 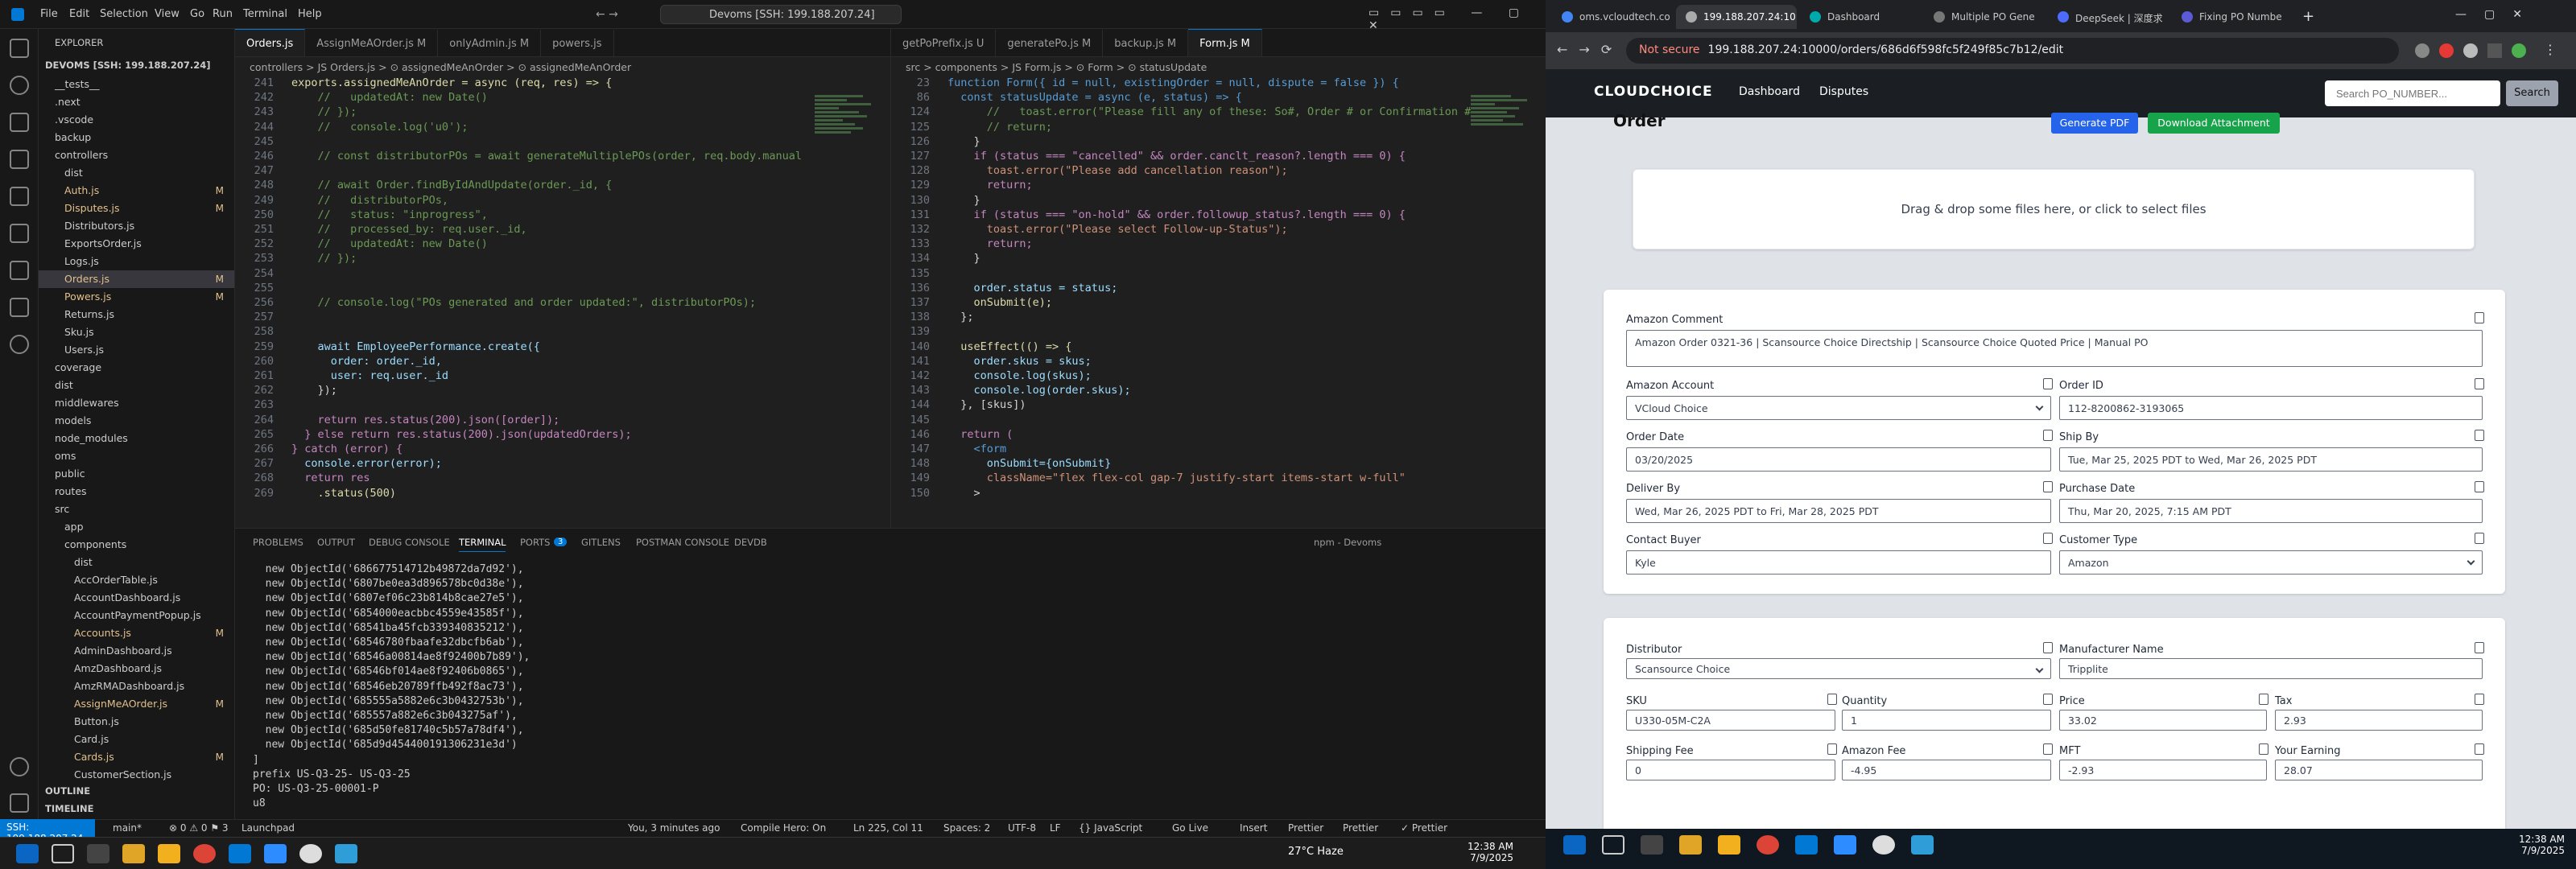 What do you see at coordinates (136, 261) in the screenshot?
I see `file-tree-item: Logs.js` at bounding box center [136, 261].